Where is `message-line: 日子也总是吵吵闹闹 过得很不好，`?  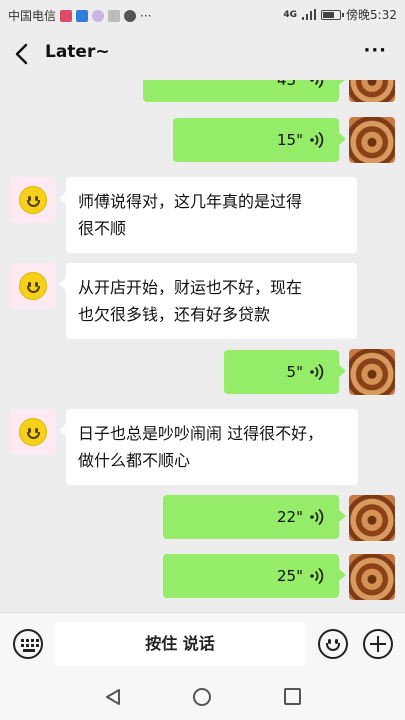
message-line: 日子也总是吵吵闹闹 过得很不好， is located at coordinates (201, 433).